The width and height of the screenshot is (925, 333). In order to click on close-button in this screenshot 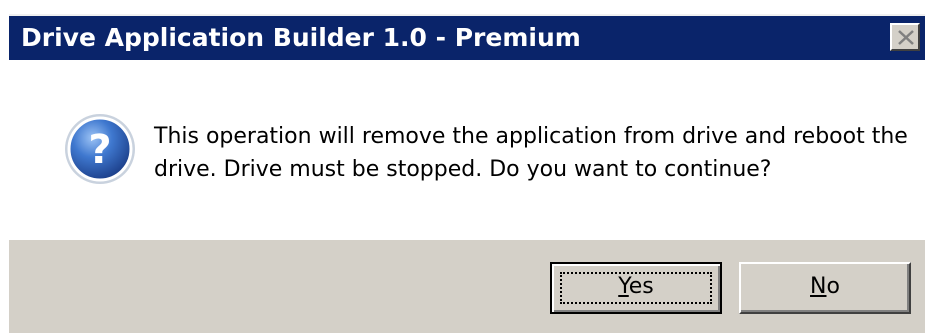, I will do `click(905, 37)`.